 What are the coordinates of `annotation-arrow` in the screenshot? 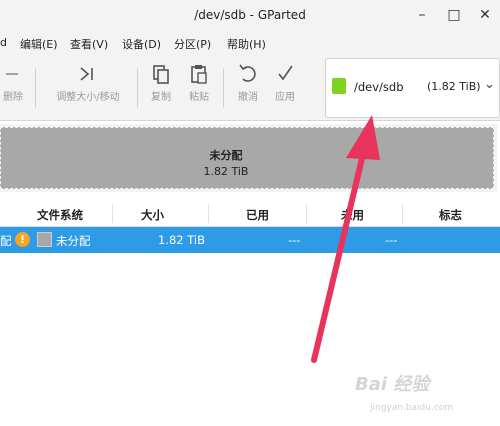 It's located at (345, 239).